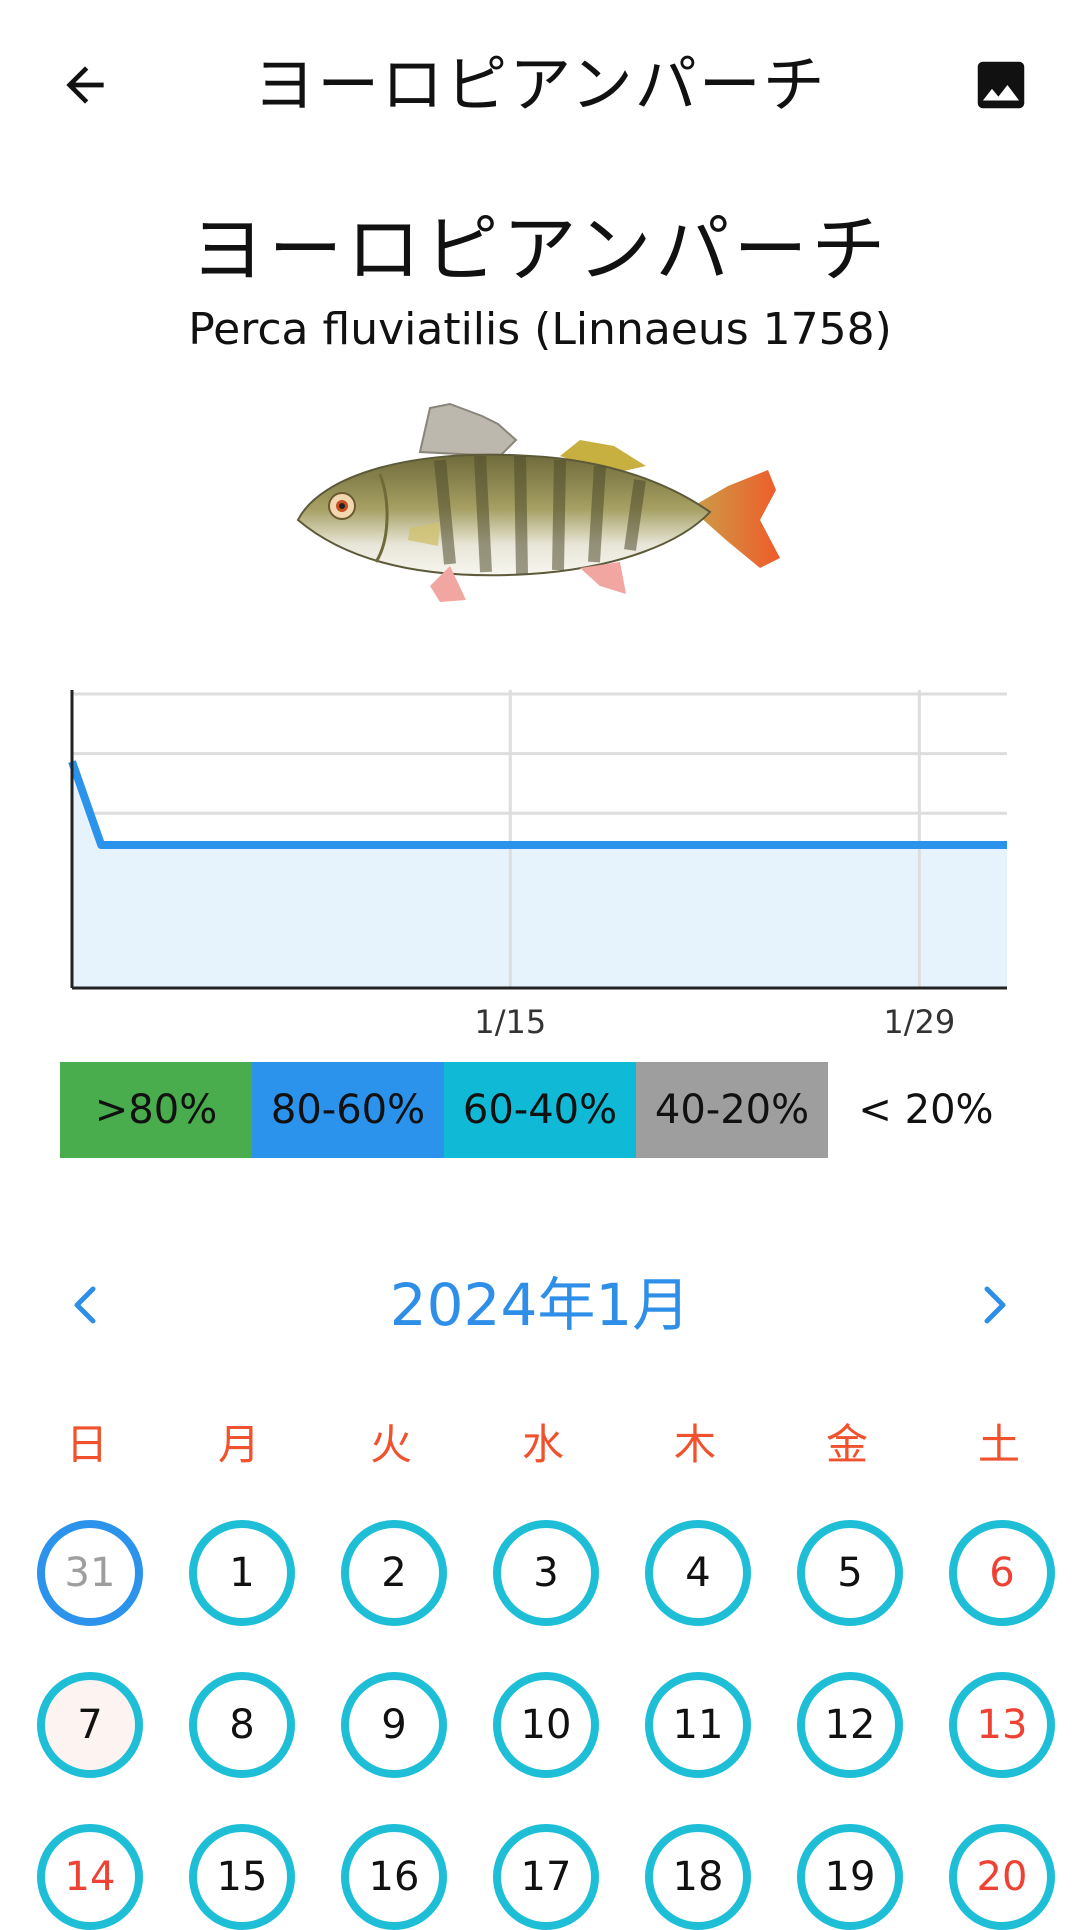 Image resolution: width=1080 pixels, height=1930 pixels. What do you see at coordinates (242, 1573) in the screenshot?
I see `calendar-day: 1` at bounding box center [242, 1573].